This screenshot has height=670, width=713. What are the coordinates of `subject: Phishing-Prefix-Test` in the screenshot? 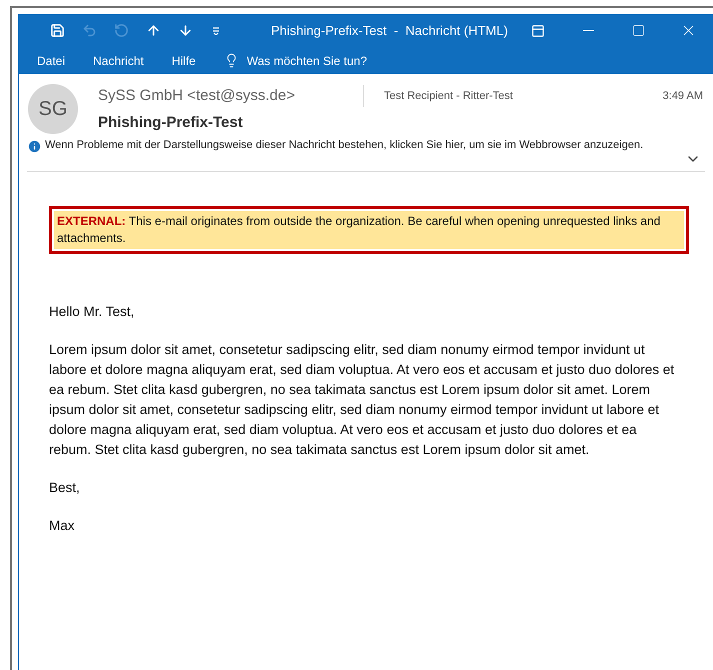 It's located at (171, 123).